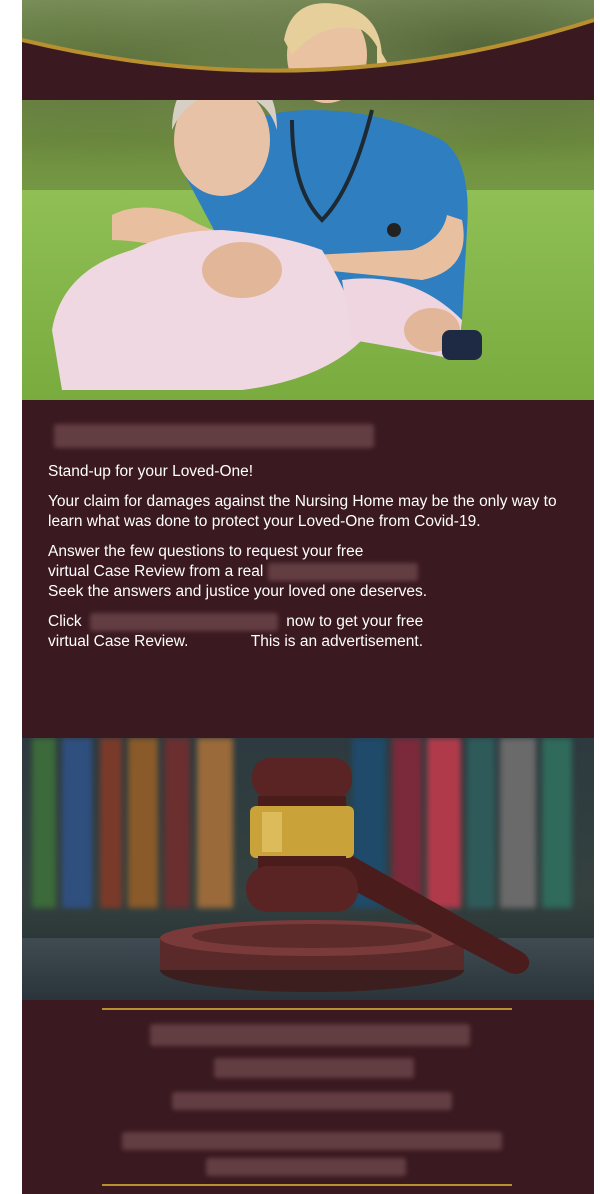 The width and height of the screenshot is (600, 1194). What do you see at coordinates (306, 1167) in the screenshot?
I see `redacted-disclaimer` at bounding box center [306, 1167].